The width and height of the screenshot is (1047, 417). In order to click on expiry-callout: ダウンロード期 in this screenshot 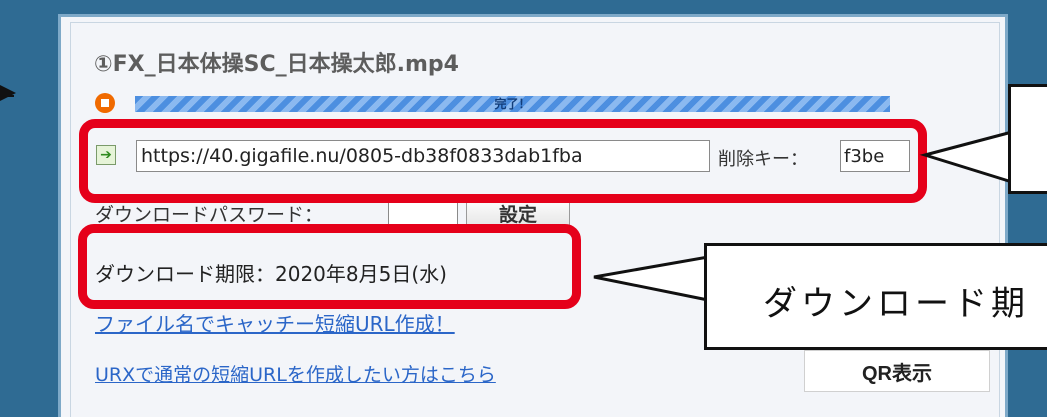, I will do `click(875, 296)`.